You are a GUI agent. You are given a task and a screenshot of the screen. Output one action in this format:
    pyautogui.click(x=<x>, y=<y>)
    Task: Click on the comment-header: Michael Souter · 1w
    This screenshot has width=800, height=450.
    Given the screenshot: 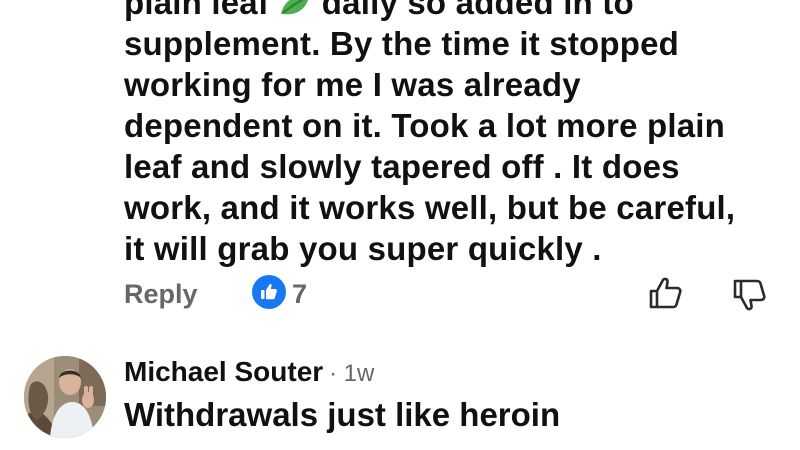 What is the action you would take?
    pyautogui.click(x=249, y=374)
    